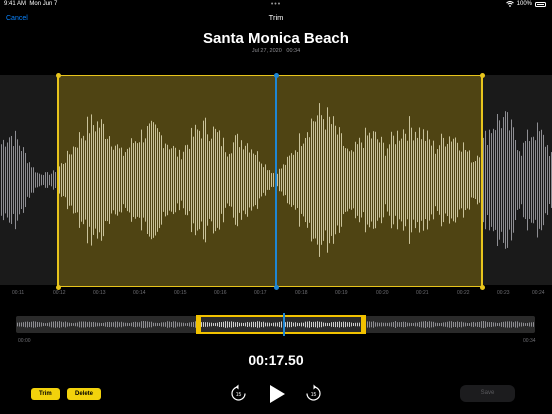  What do you see at coordinates (58, 181) in the screenshot?
I see `trim-start-handle` at bounding box center [58, 181].